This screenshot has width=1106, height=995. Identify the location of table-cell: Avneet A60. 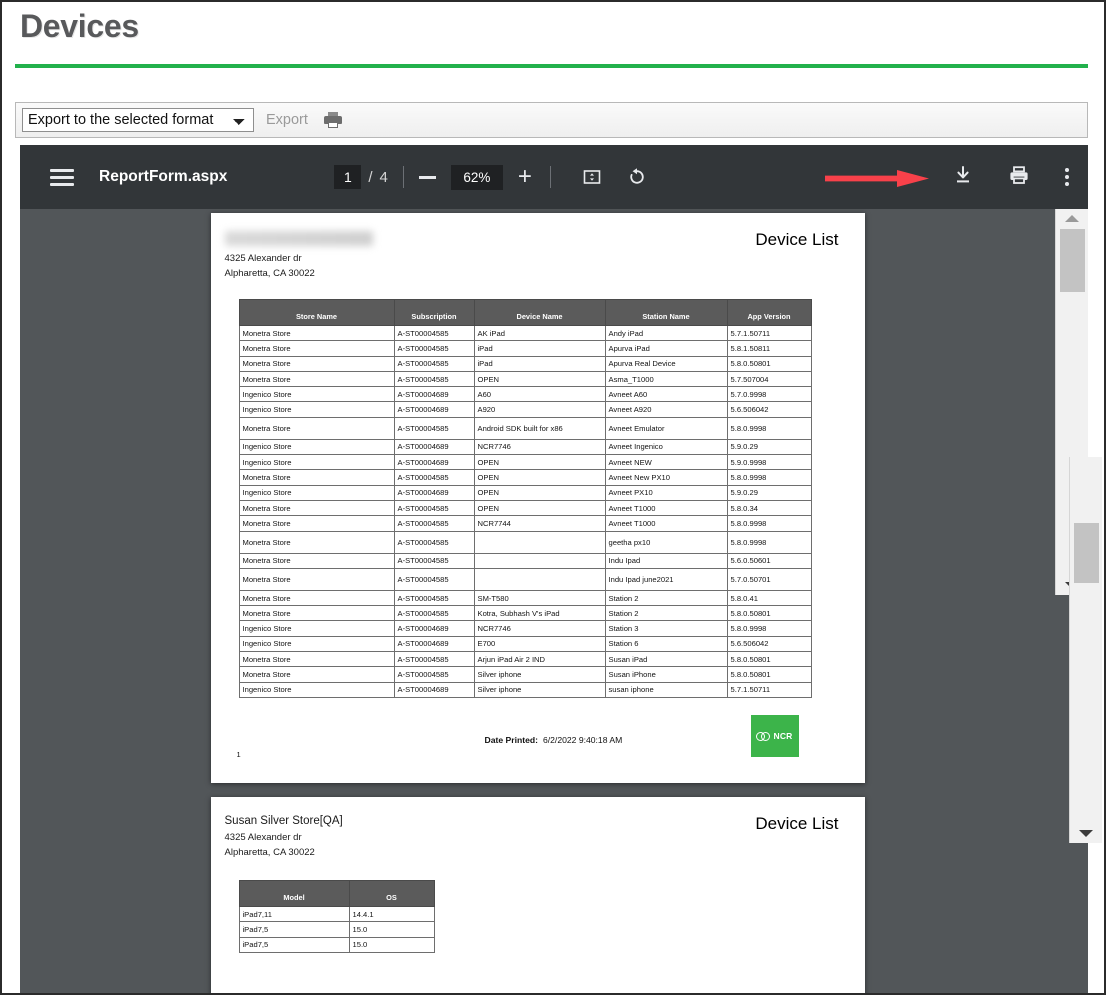
(666, 394).